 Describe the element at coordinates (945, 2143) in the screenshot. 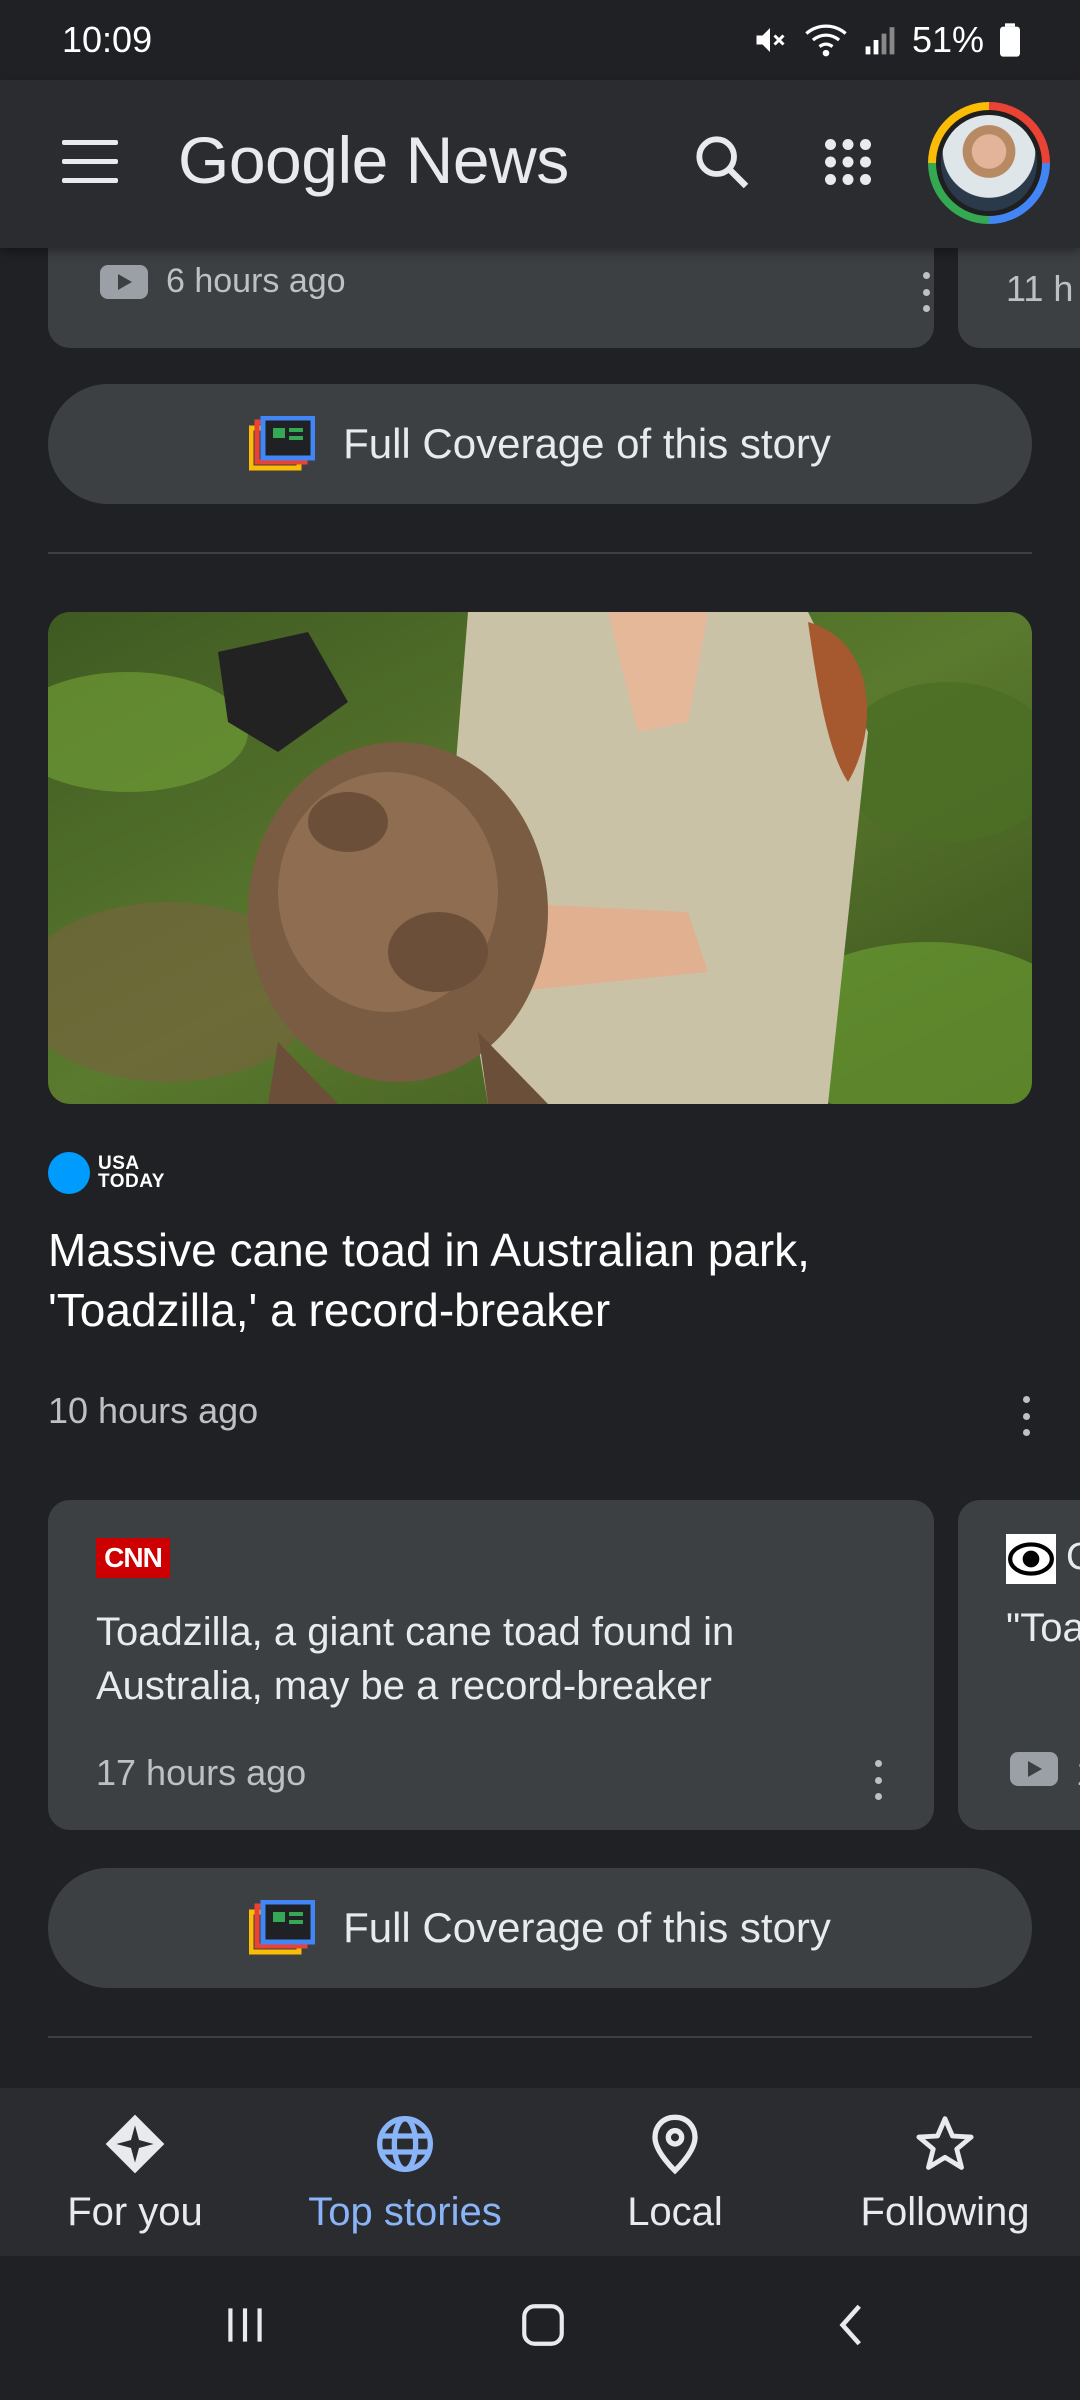

I see `star-icon` at that location.